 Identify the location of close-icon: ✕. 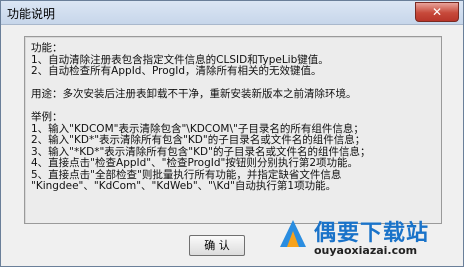
(437, 12).